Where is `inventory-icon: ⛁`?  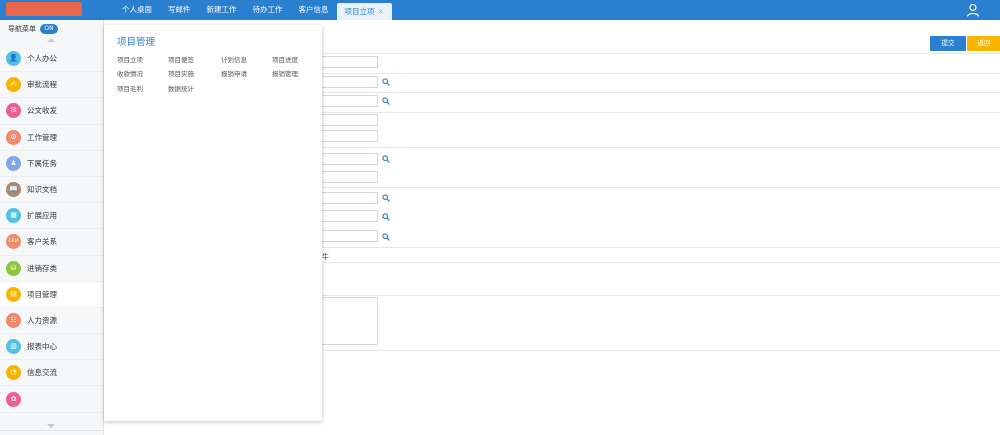
inventory-icon: ⛁ is located at coordinates (13, 268).